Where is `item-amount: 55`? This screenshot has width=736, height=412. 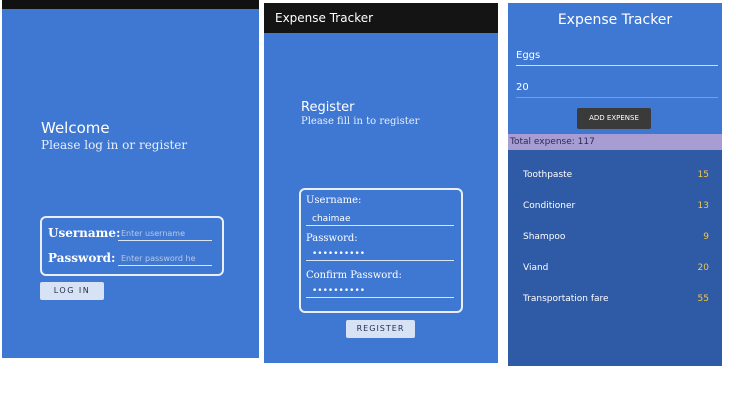 item-amount: 55 is located at coordinates (703, 299).